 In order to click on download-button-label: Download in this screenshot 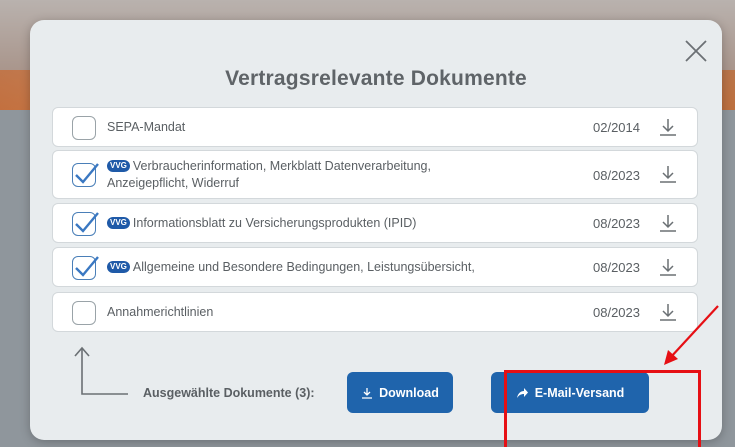, I will do `click(409, 392)`.